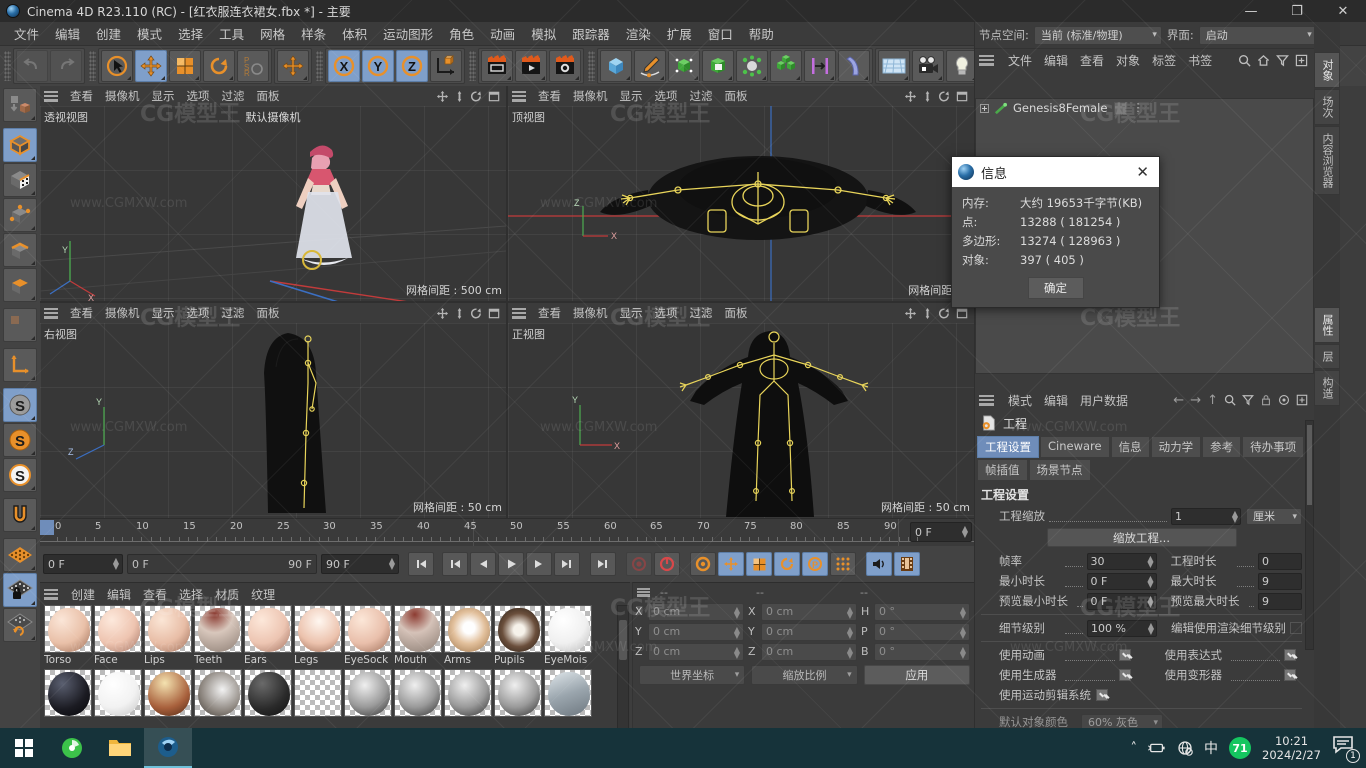  I want to click on deformer-bend-icon, so click(854, 66).